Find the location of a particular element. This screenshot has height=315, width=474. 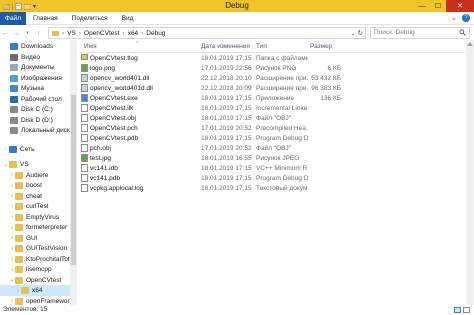

nav-item-network: › Сеть is located at coordinates (35, 149).